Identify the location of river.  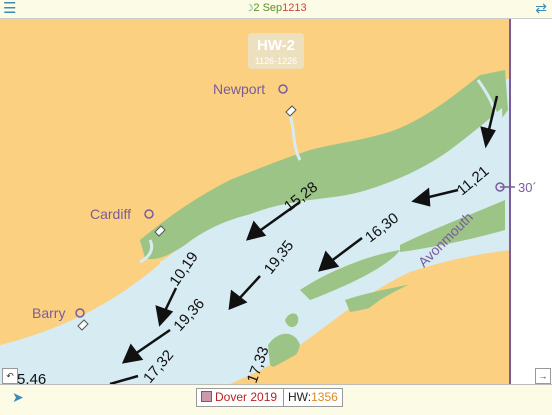
(295, 137).